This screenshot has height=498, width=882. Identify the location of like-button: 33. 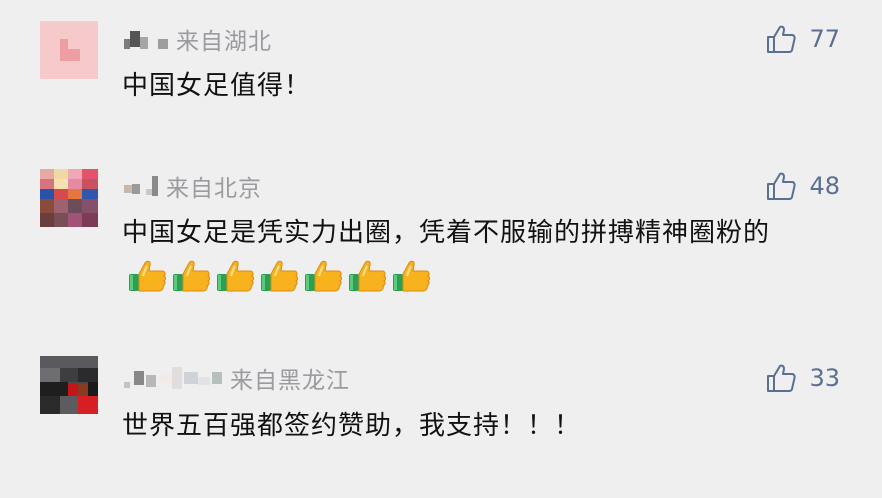
(802, 378).